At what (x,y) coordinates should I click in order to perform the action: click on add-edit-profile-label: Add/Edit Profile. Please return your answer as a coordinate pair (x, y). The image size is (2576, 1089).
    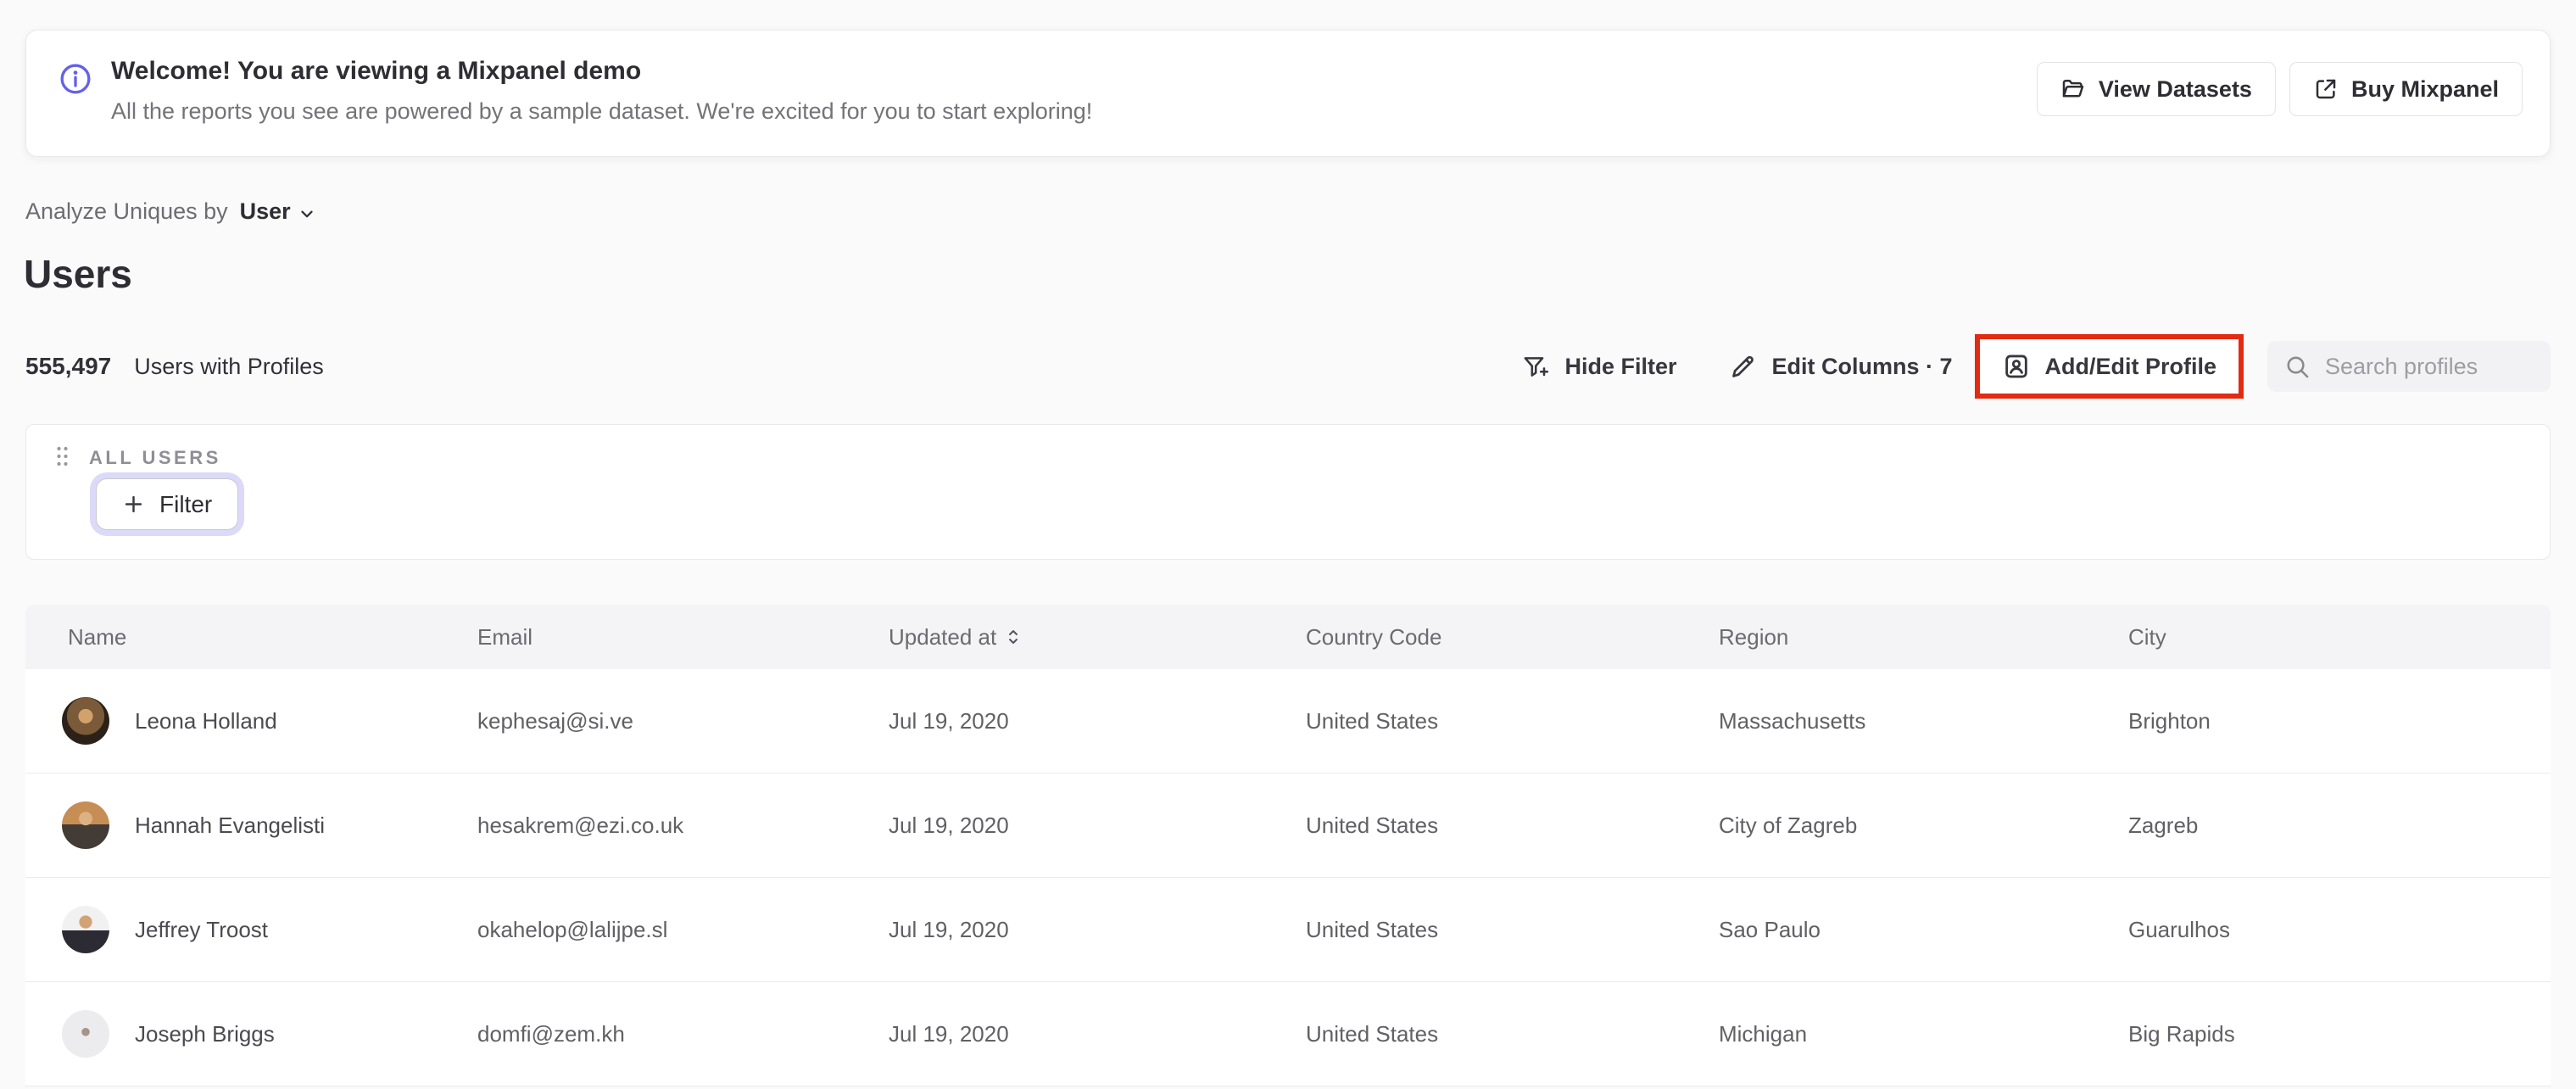
    Looking at the image, I should click on (2130, 366).